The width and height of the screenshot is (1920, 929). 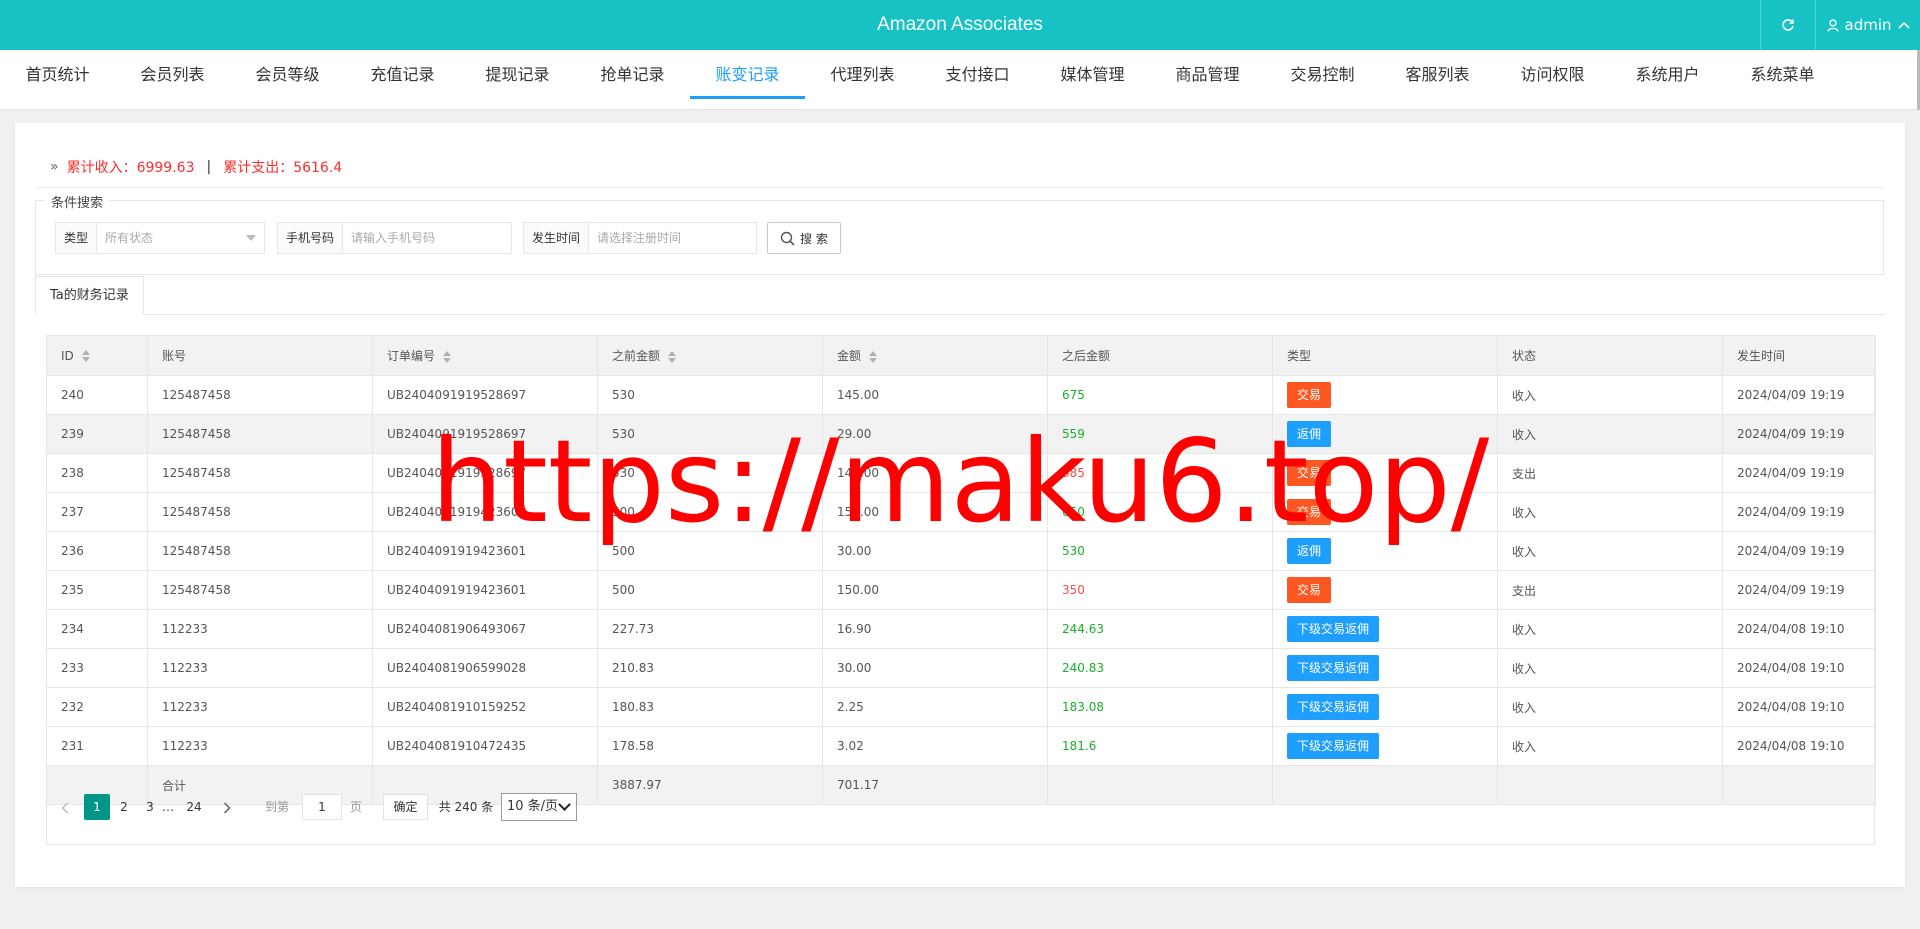 I want to click on time-input, so click(x=672, y=238).